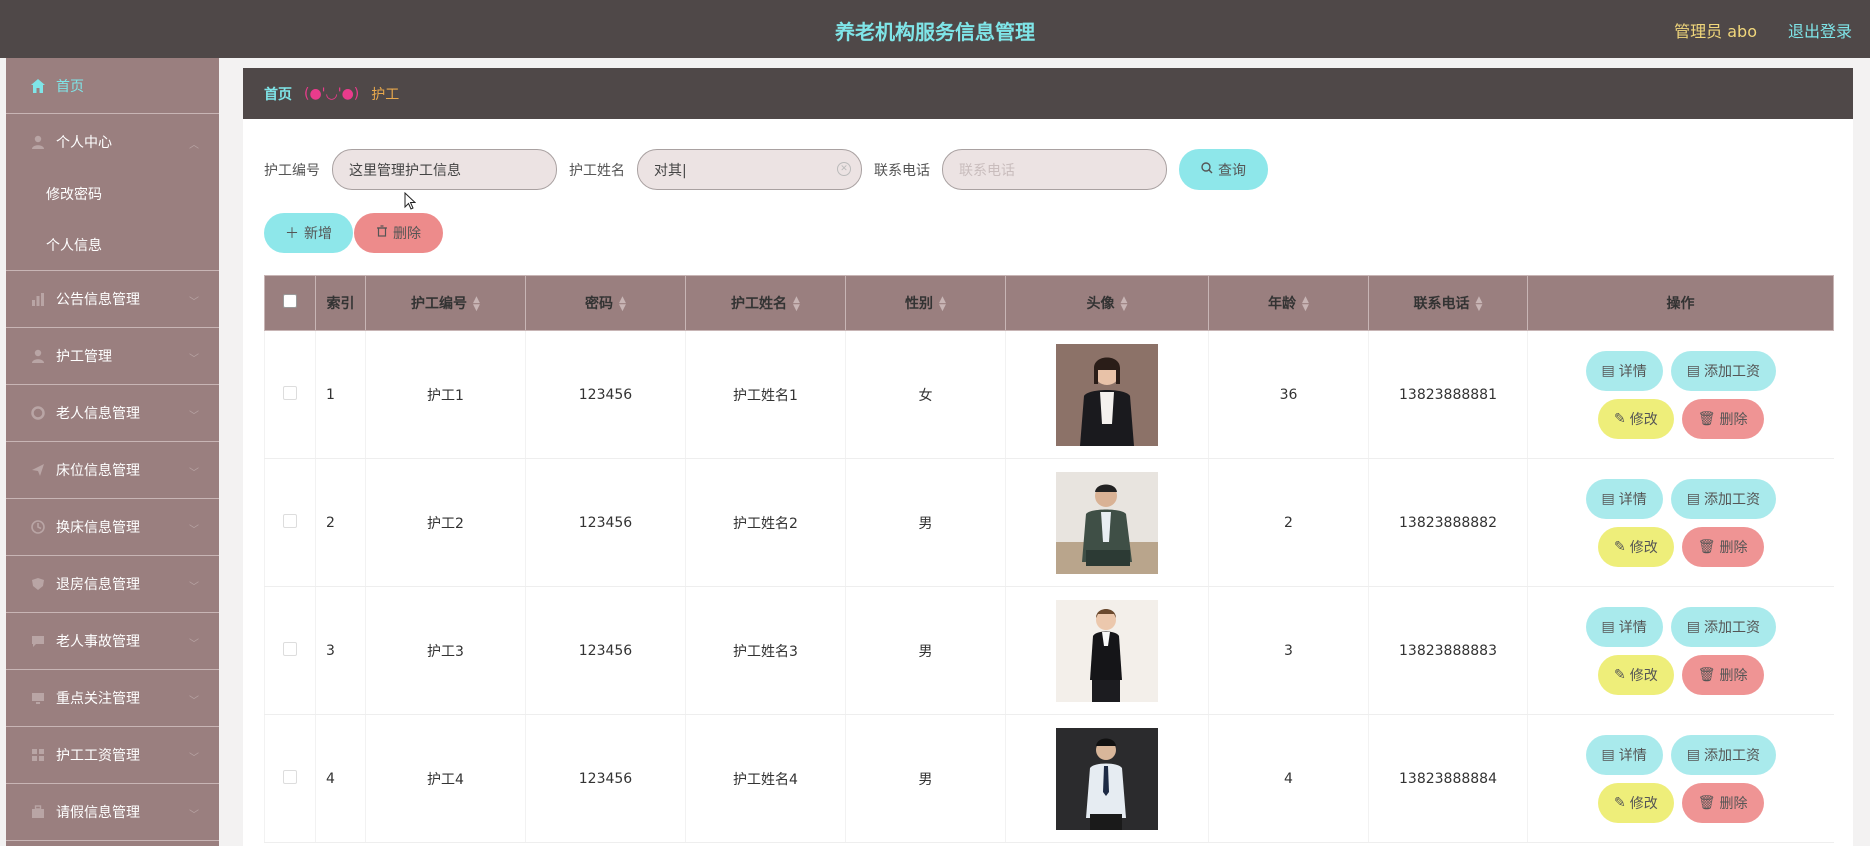  Describe the element at coordinates (1054, 169) in the screenshot. I see `phone-input: 联系电话` at that location.